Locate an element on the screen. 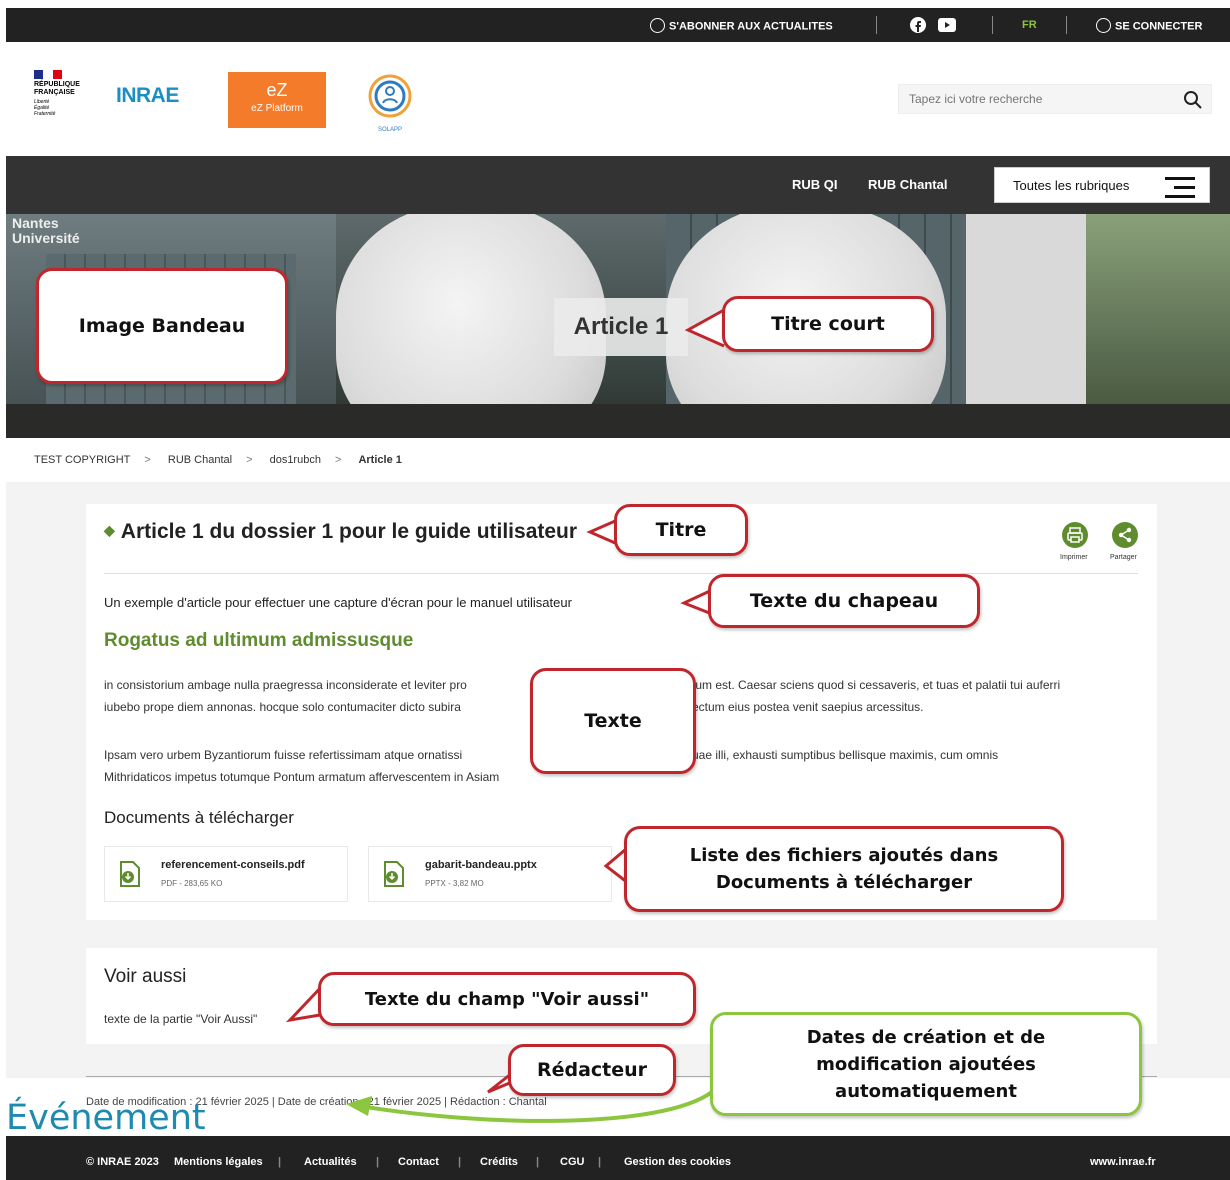  callout-redacteur: Rédacteur is located at coordinates (592, 1070).